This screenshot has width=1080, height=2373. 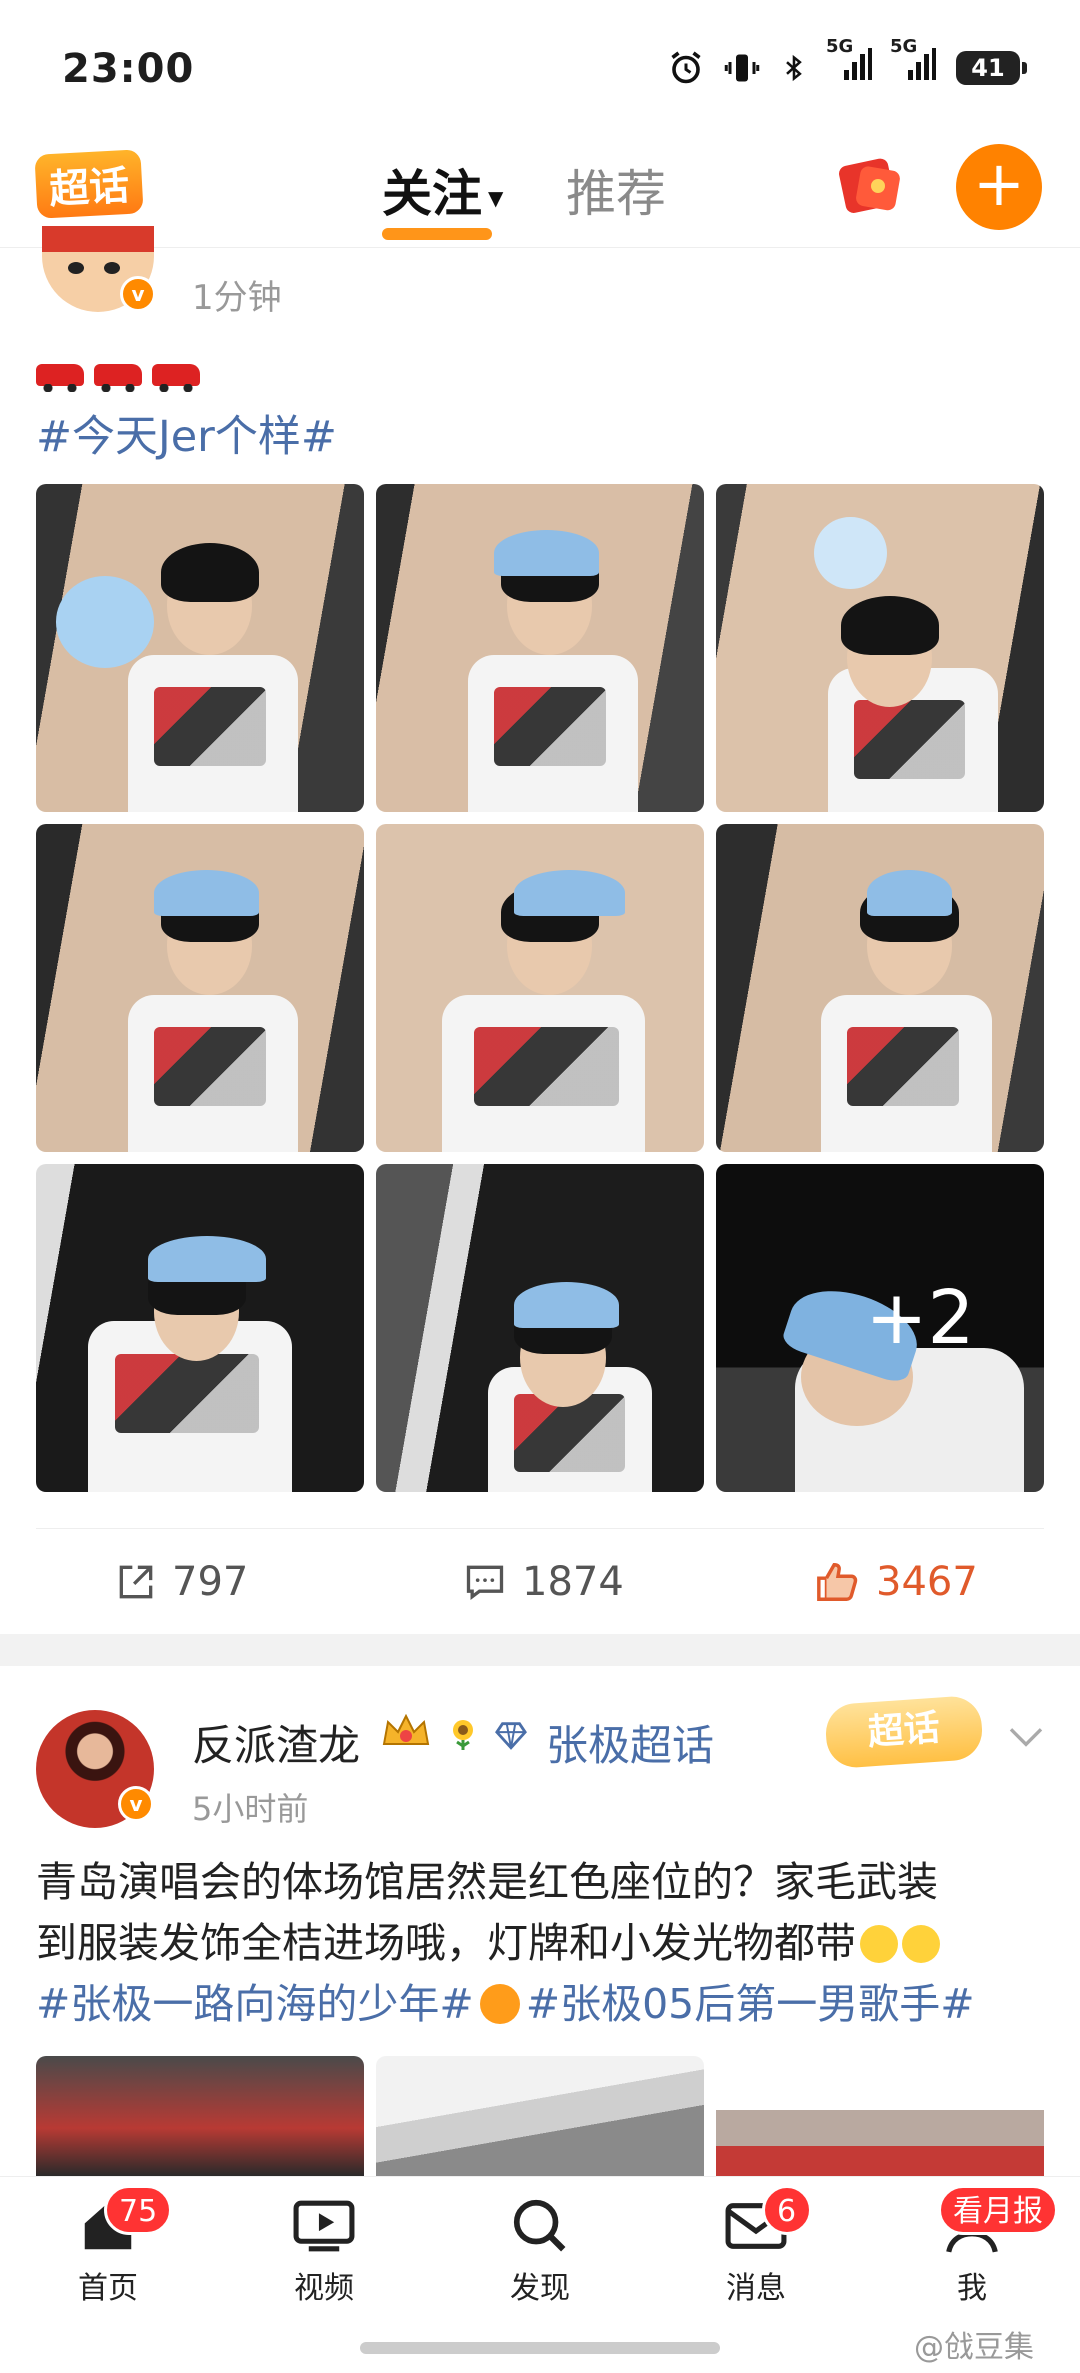 What do you see at coordinates (999, 187) in the screenshot?
I see `post-add-button: +` at bounding box center [999, 187].